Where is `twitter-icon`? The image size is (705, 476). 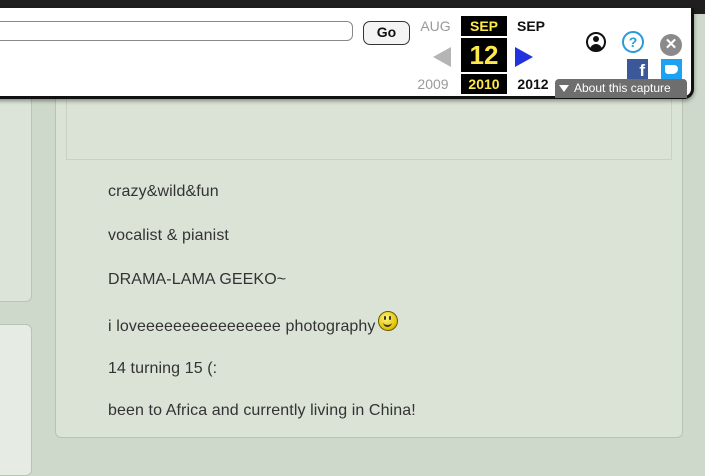
twitter-icon is located at coordinates (671, 69).